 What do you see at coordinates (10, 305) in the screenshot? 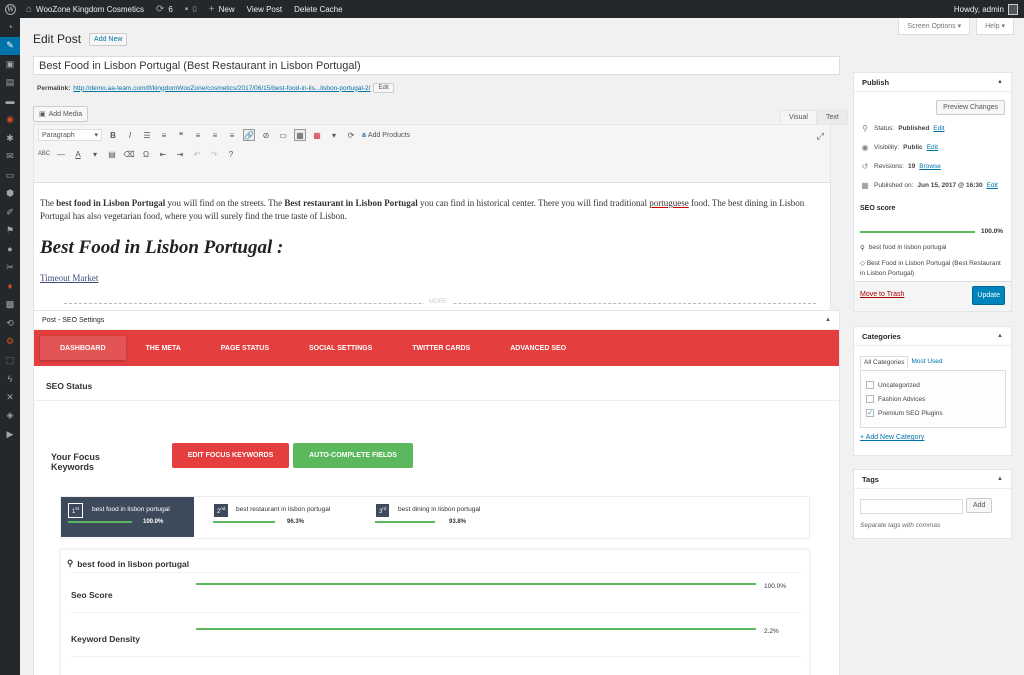
I see `slider-icon: ▩` at bounding box center [10, 305].